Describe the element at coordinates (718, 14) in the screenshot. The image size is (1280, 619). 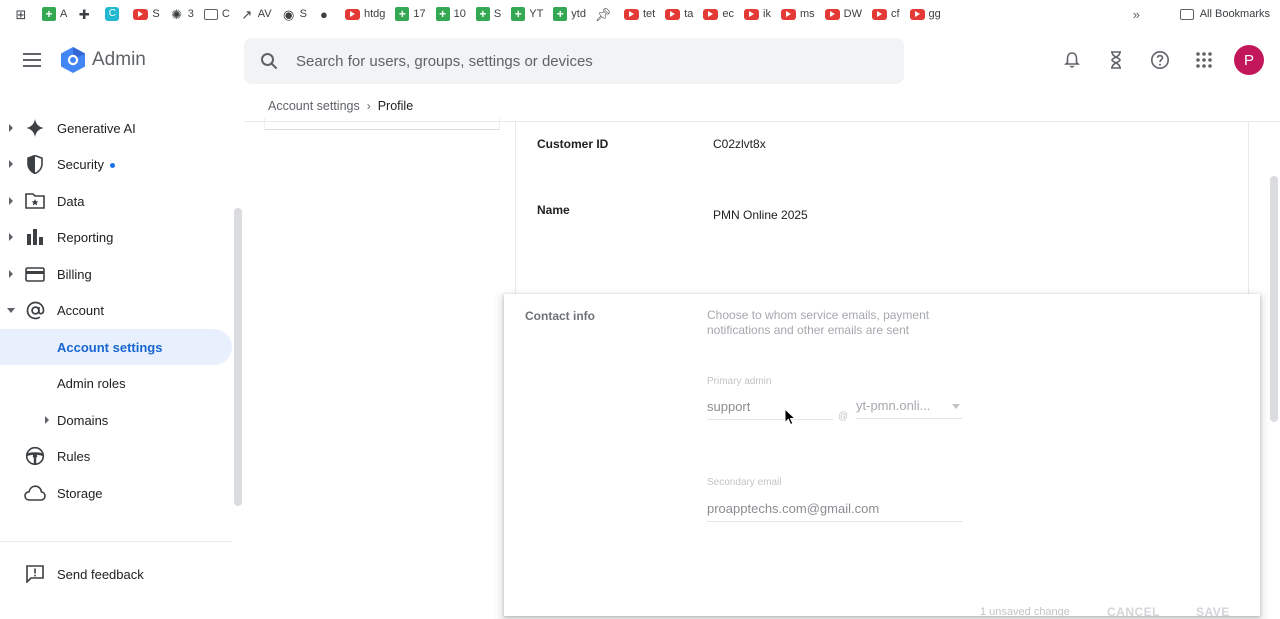
I see `bookmark-19: ec` at that location.